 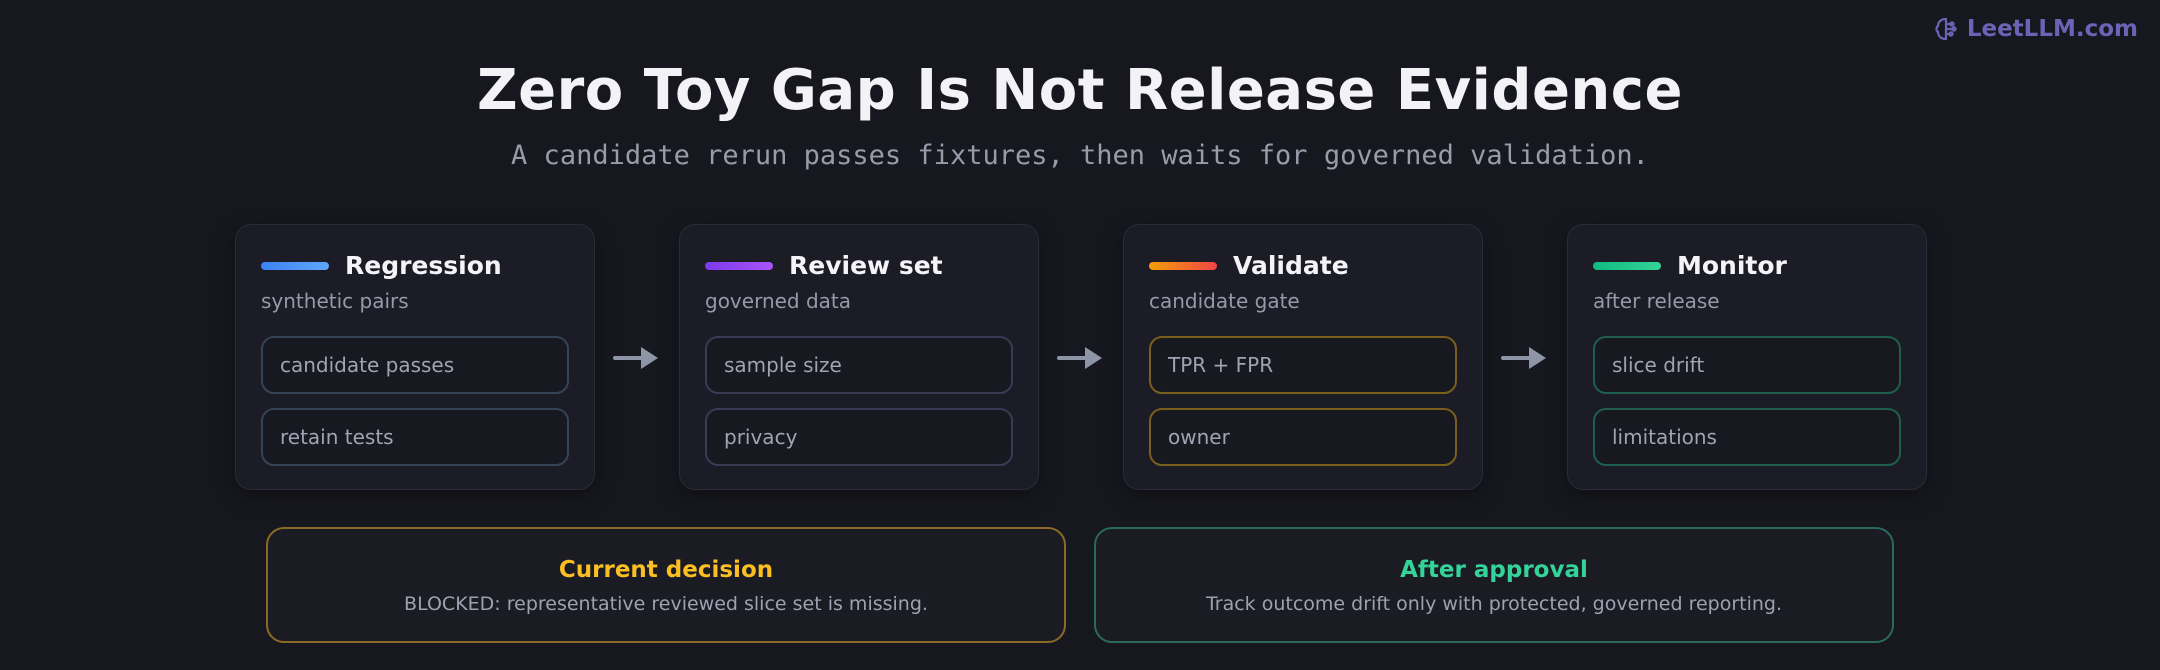 I want to click on stage-title: Review set, so click(x=866, y=265).